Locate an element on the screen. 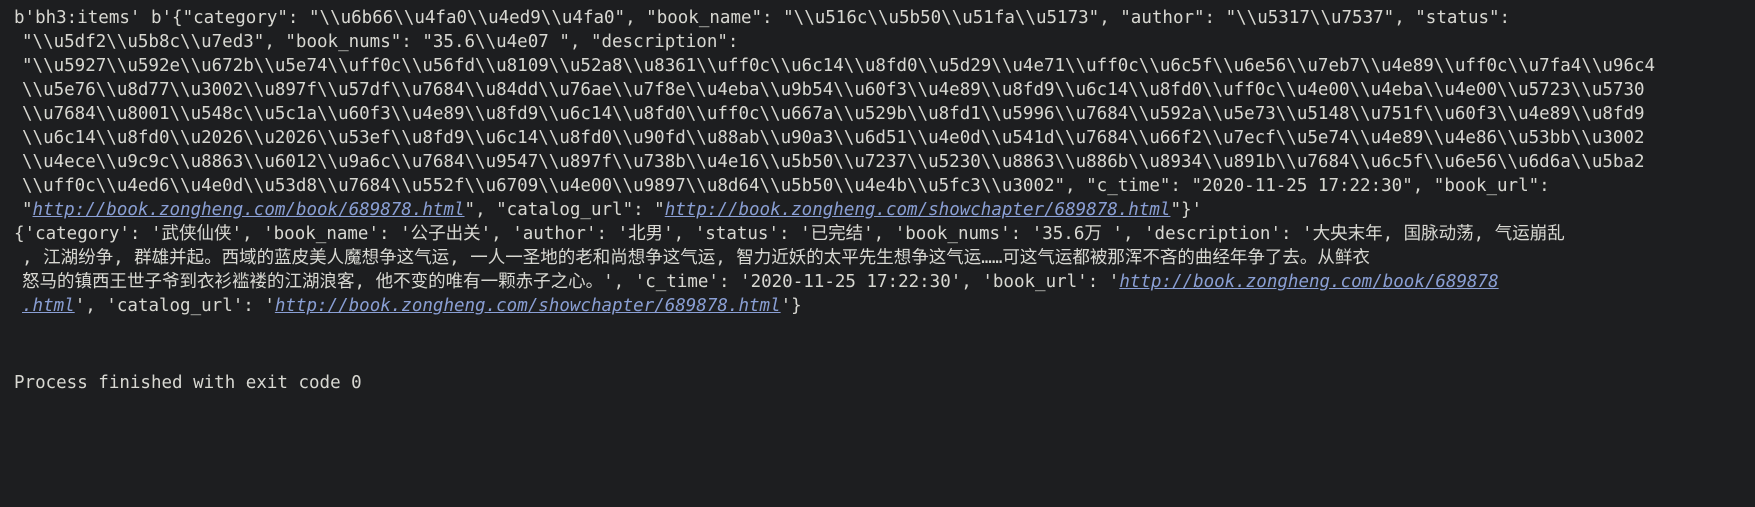 Image resolution: width=1755 pixels, height=507 pixels. dict-book-url-link: http://book.zongheng.com/book/689878 is located at coordinates (1308, 282).